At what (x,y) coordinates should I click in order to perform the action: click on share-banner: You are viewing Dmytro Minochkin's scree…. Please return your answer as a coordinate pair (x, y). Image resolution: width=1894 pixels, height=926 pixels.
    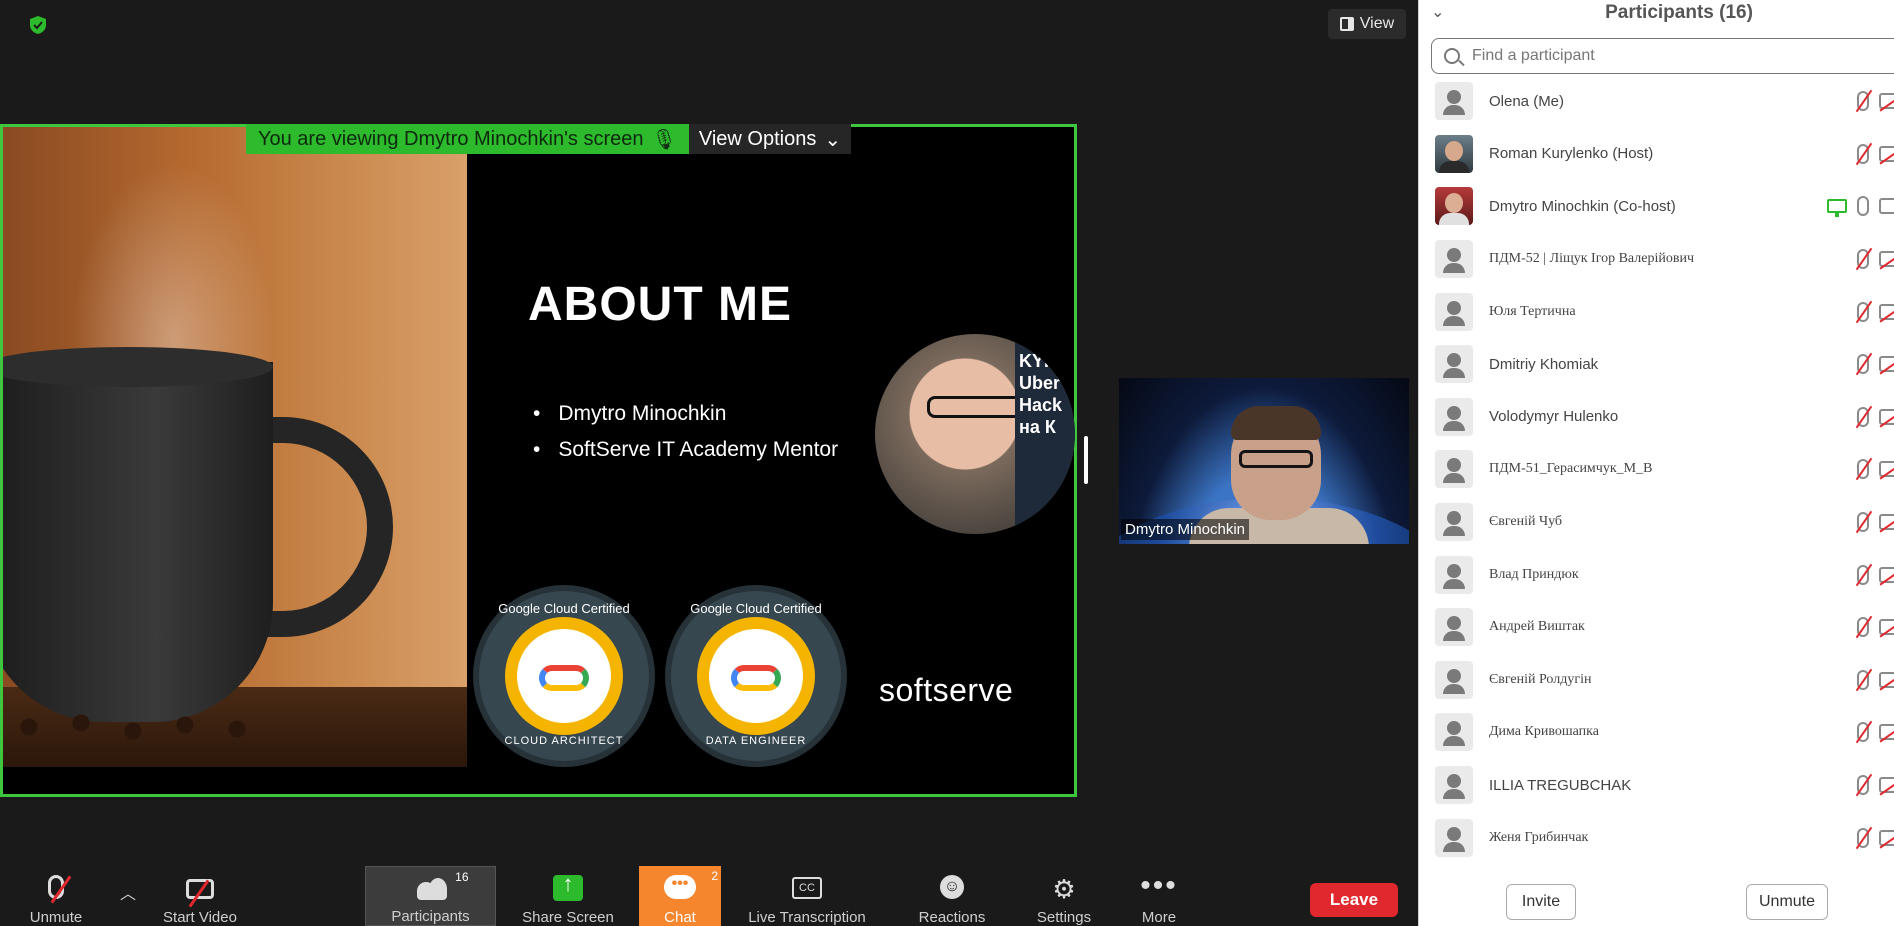
    Looking at the image, I should click on (549, 139).